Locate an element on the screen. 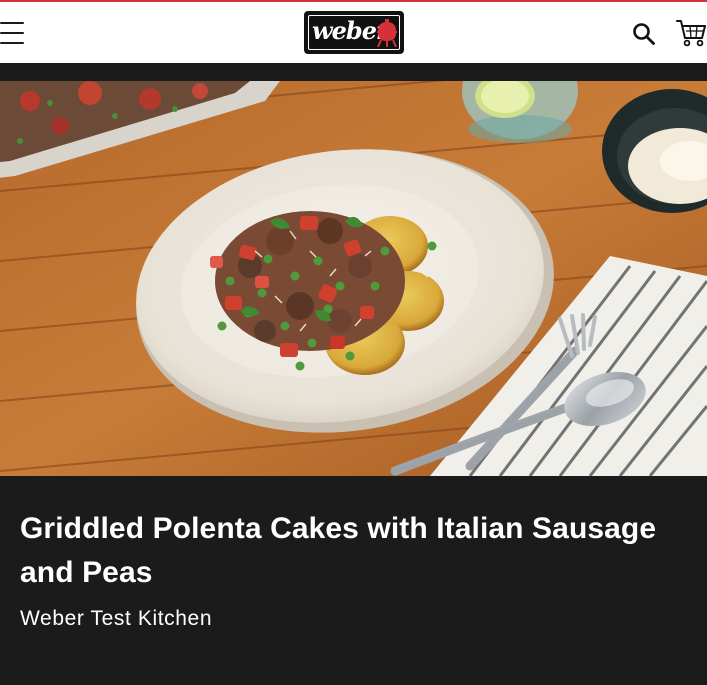 The height and width of the screenshot is (685, 707). header-separator is located at coordinates (353, 72).